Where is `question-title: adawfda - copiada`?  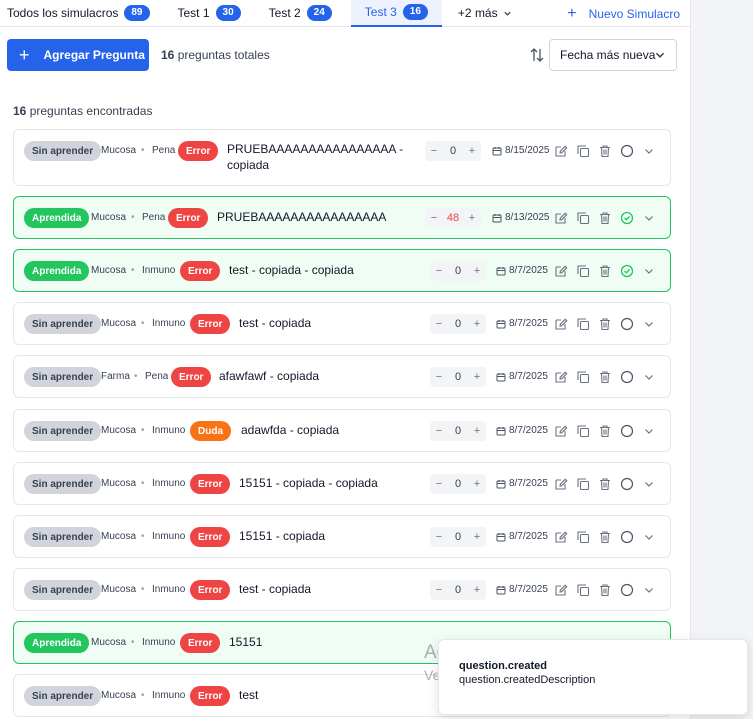
question-title: adawfda - copiada is located at coordinates (336, 430).